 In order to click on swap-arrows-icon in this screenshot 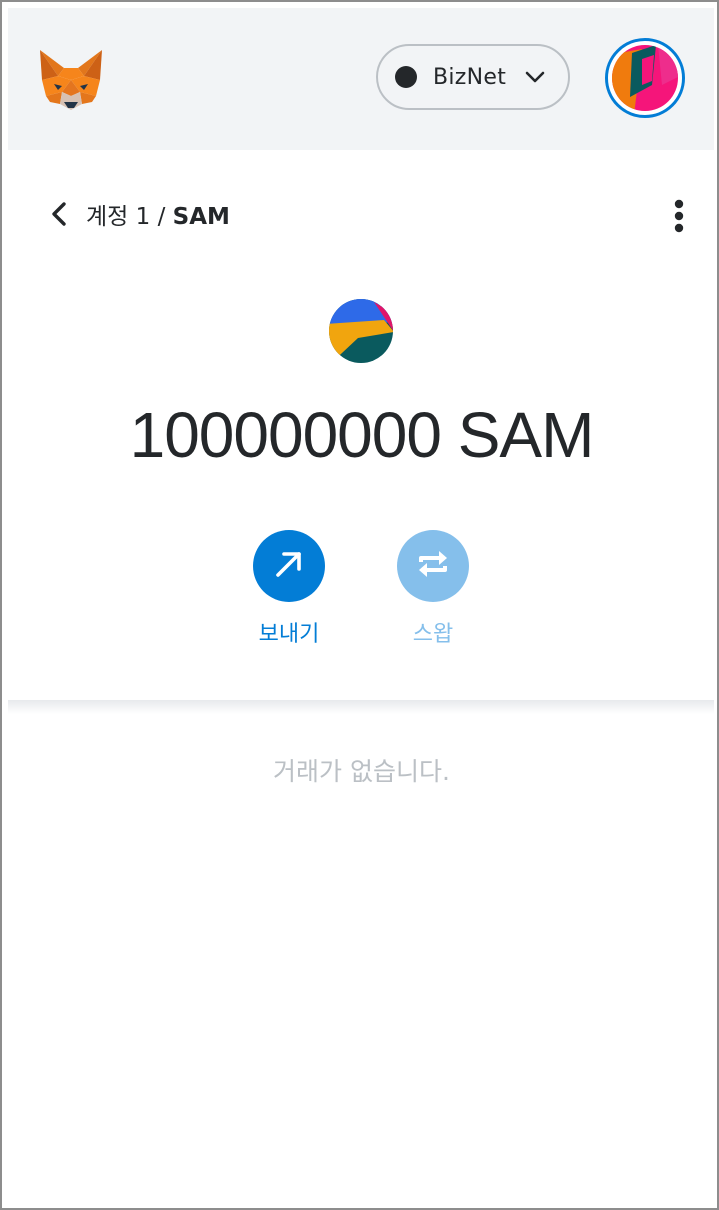, I will do `click(433, 566)`.